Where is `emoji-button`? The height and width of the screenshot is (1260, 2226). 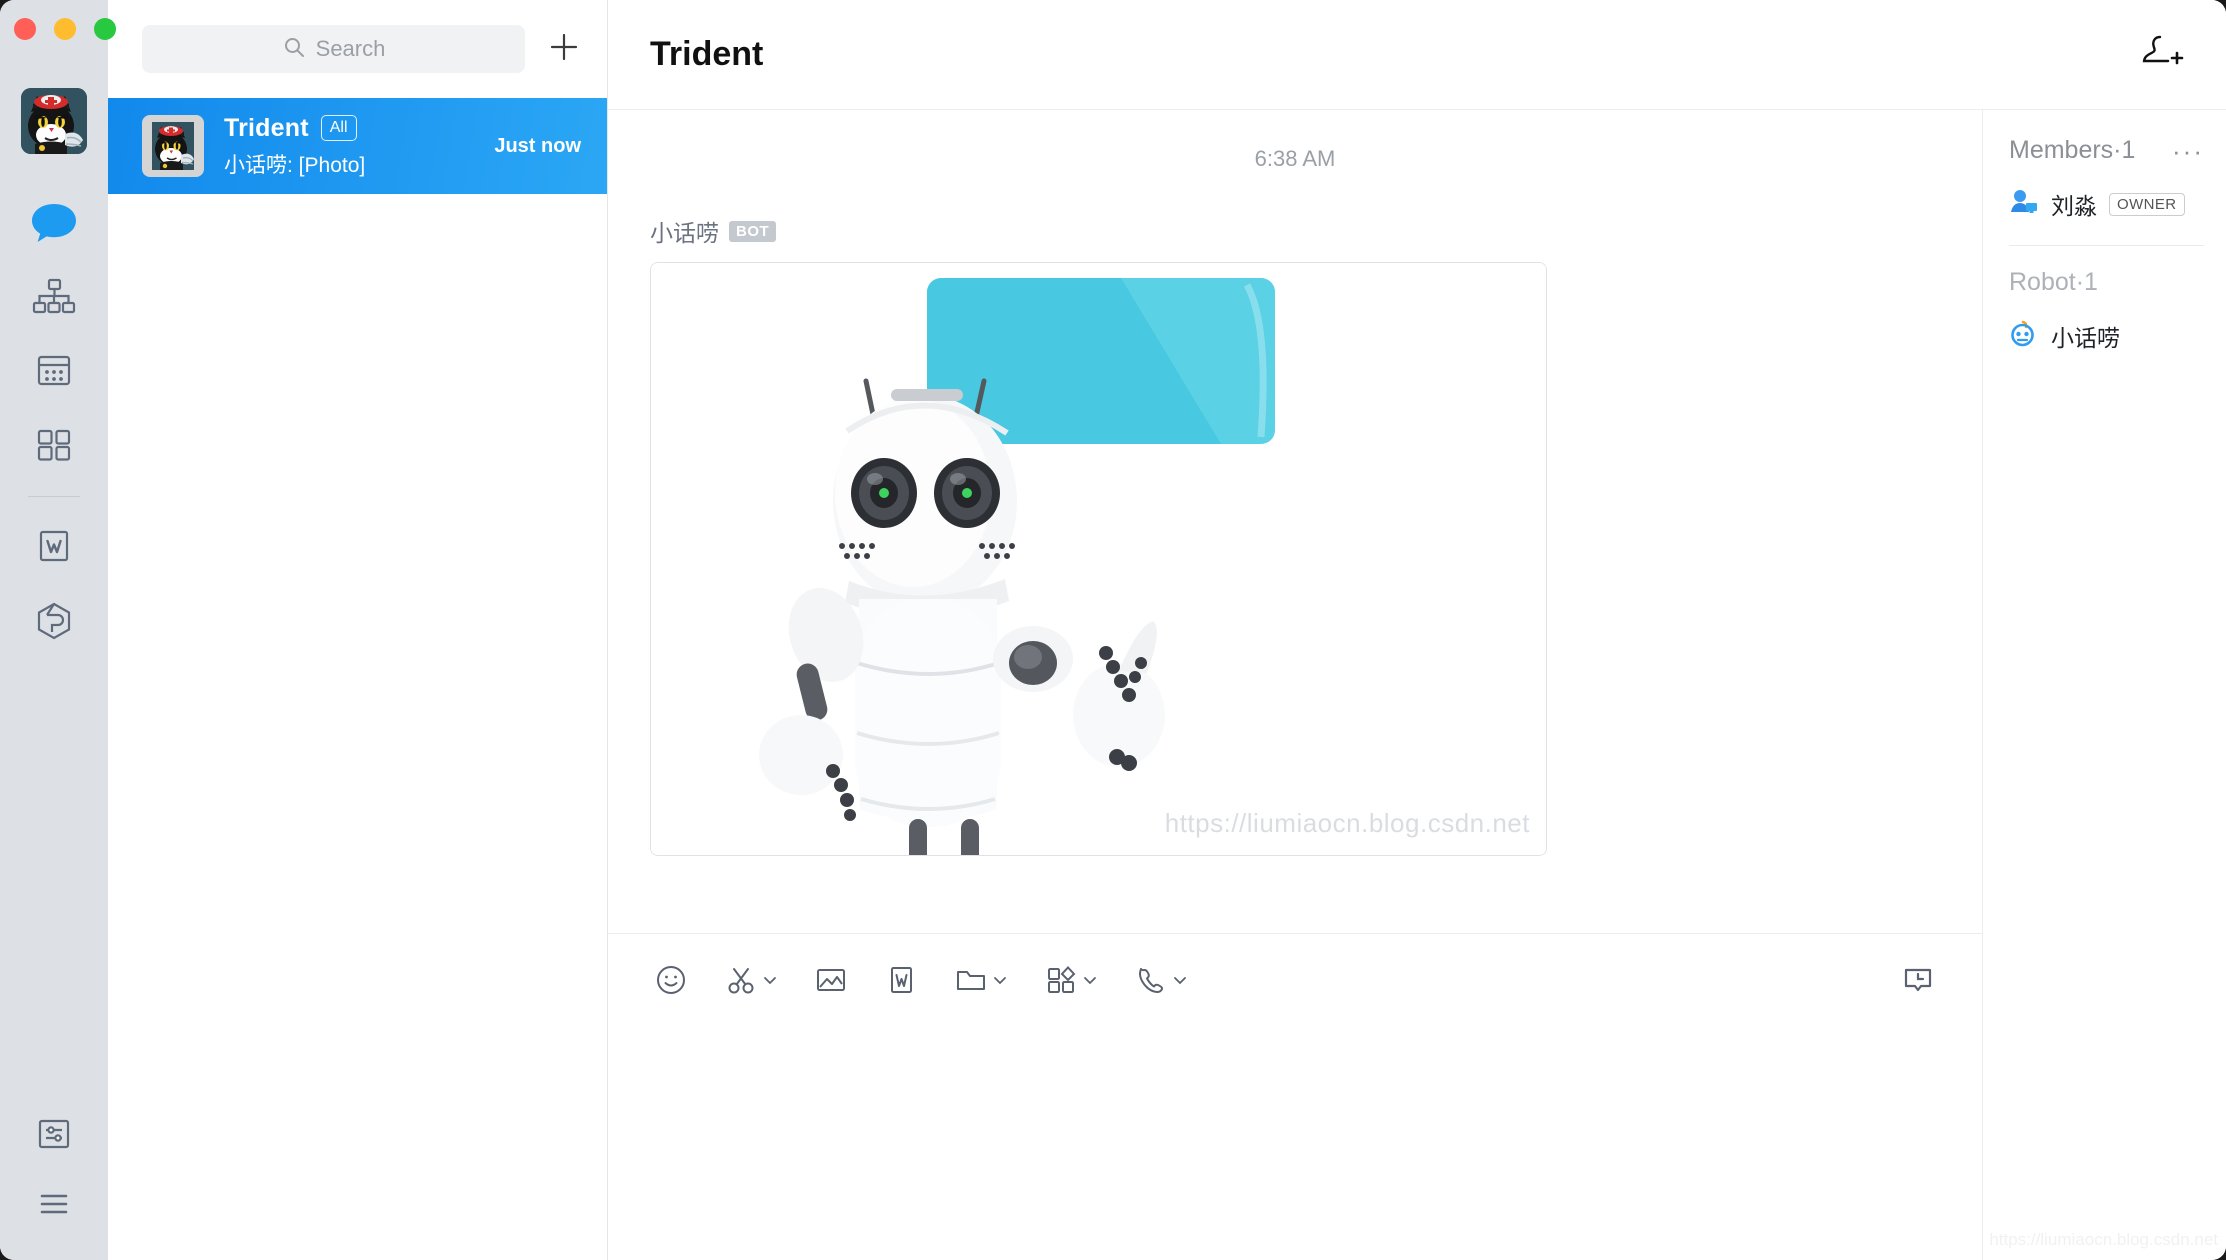
emoji-button is located at coordinates (671, 982).